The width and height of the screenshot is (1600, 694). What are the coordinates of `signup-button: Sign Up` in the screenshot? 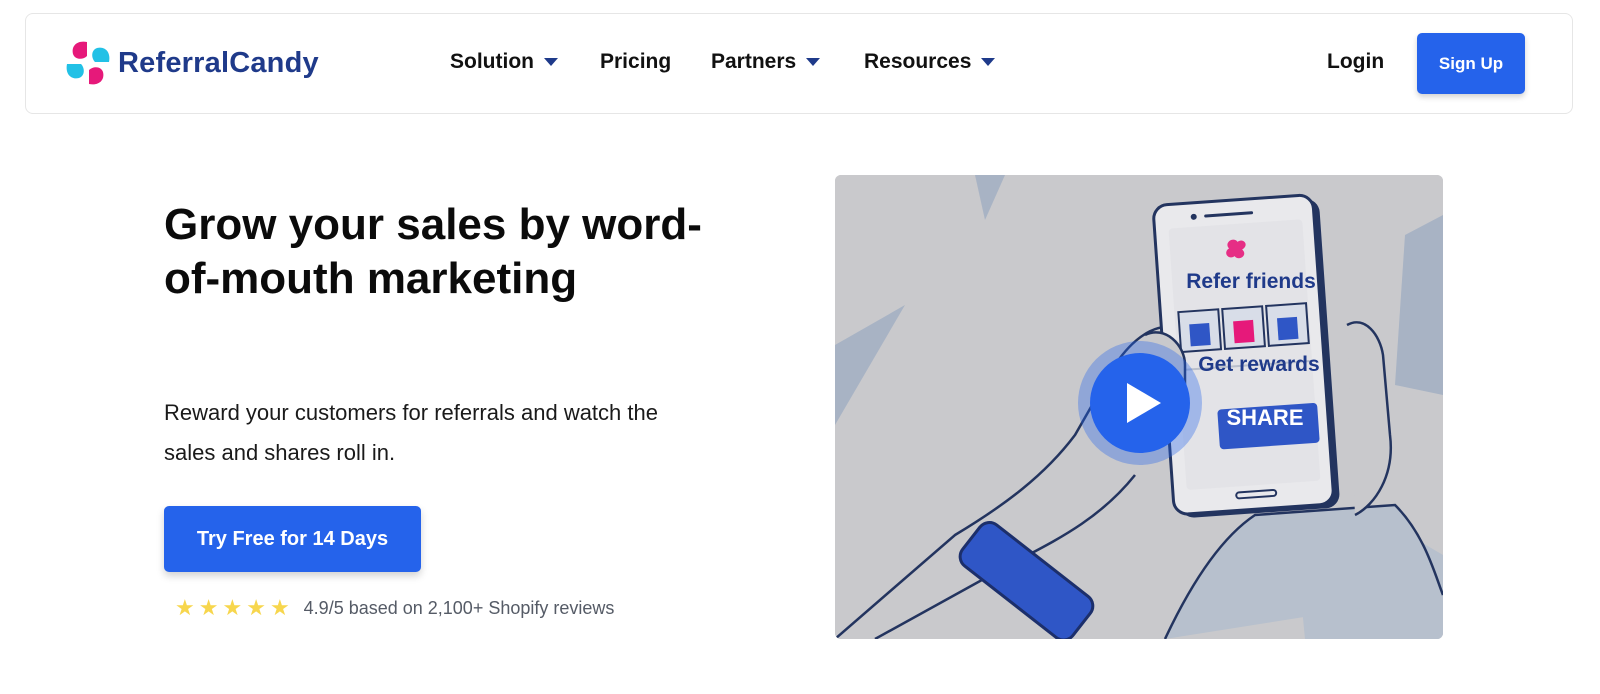 It's located at (1471, 63).